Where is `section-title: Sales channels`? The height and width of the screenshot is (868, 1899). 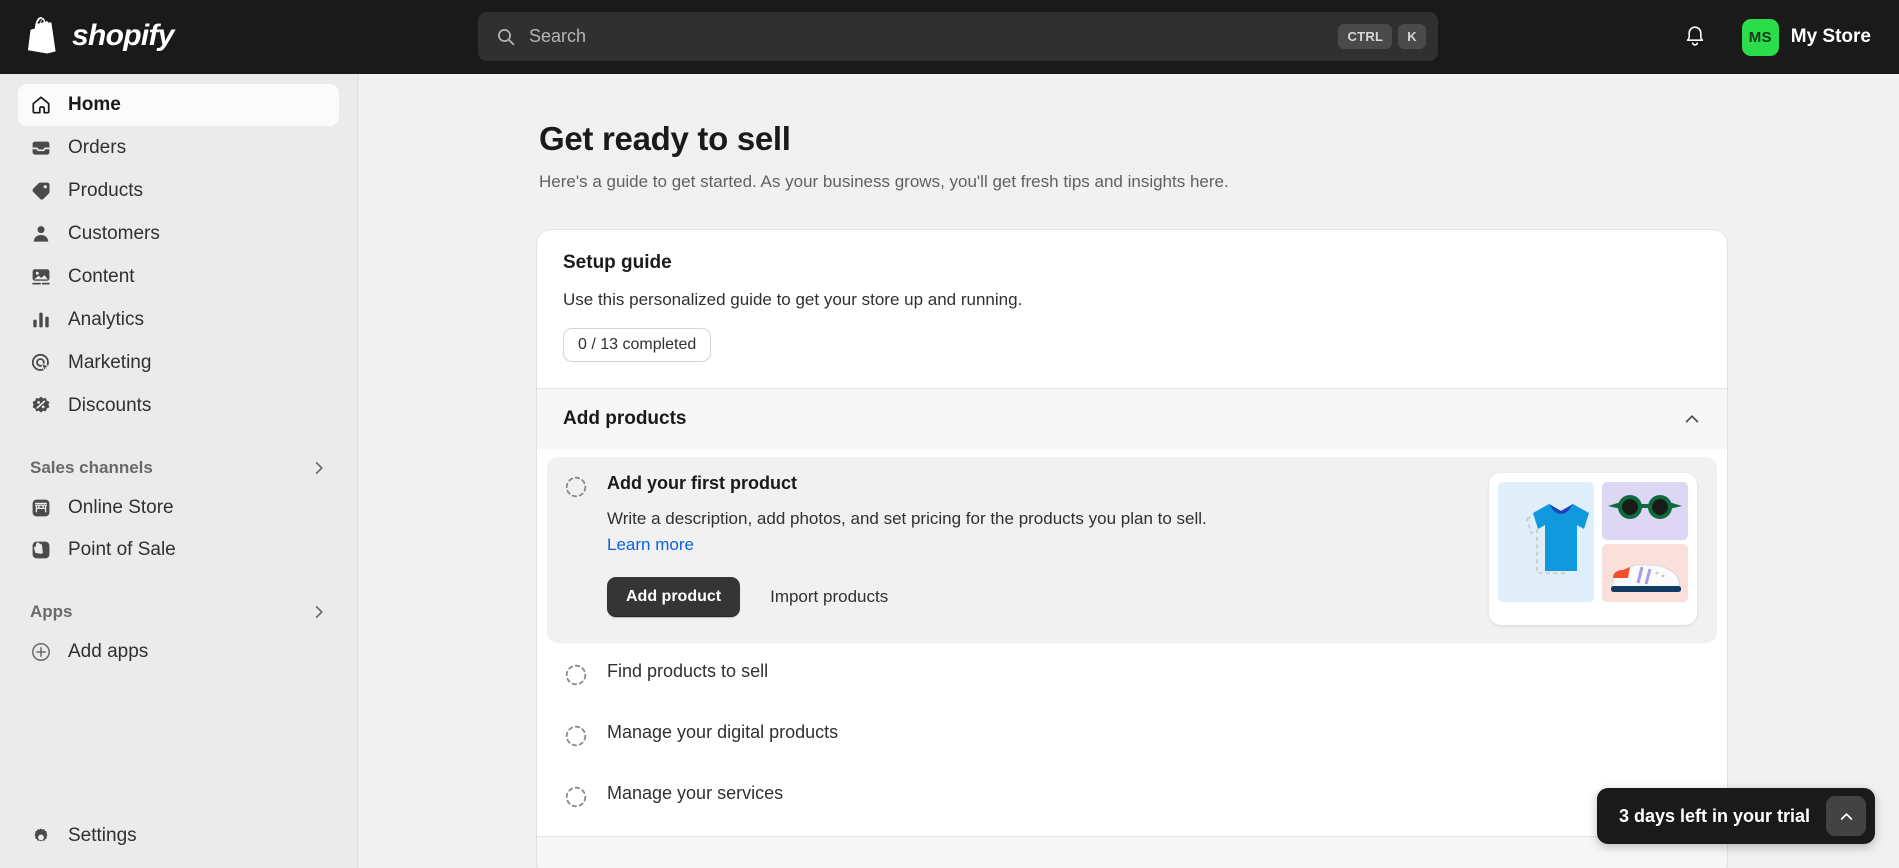
section-title: Sales channels is located at coordinates (91, 467).